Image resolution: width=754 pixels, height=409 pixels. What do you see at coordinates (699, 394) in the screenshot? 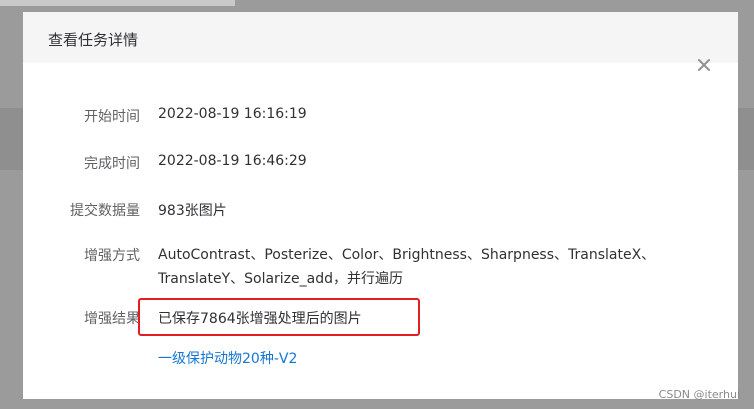
I see `watermark: CSDN @iterhui` at bounding box center [699, 394].